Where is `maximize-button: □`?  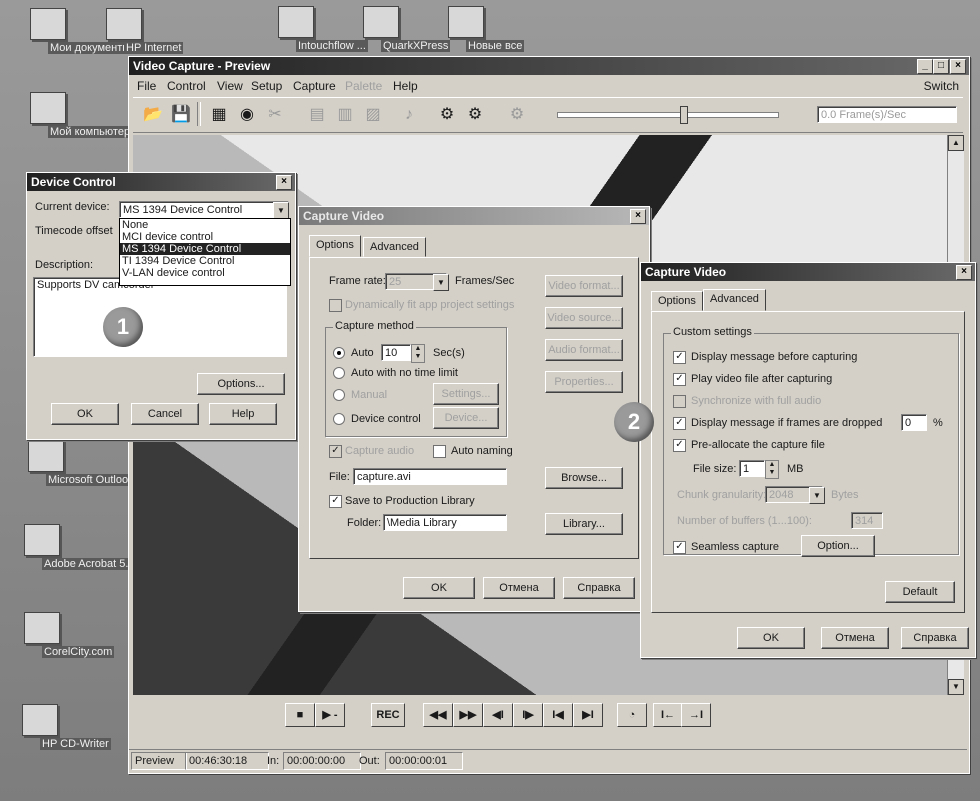
maximize-button: □ is located at coordinates (941, 66).